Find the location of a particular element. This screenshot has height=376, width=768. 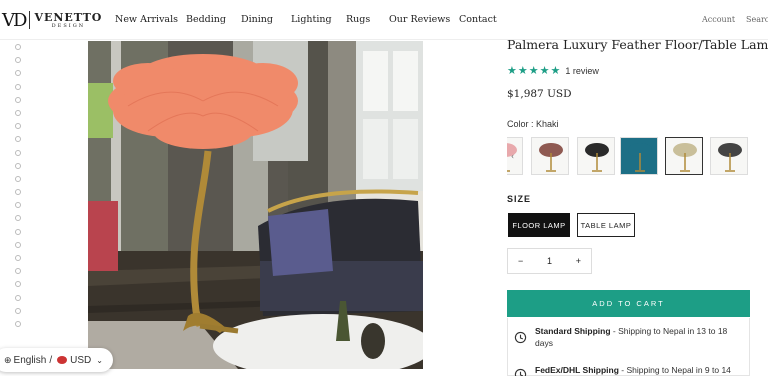

thumbnail-dots is located at coordinates (19, 189).